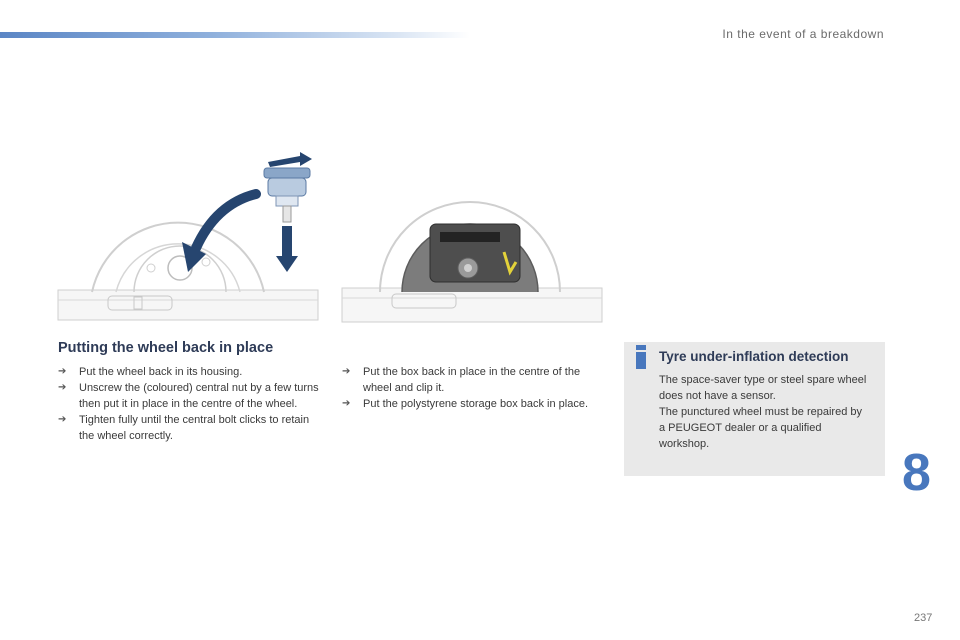  I want to click on info-title: Tyre under-inflation detection, so click(754, 356).